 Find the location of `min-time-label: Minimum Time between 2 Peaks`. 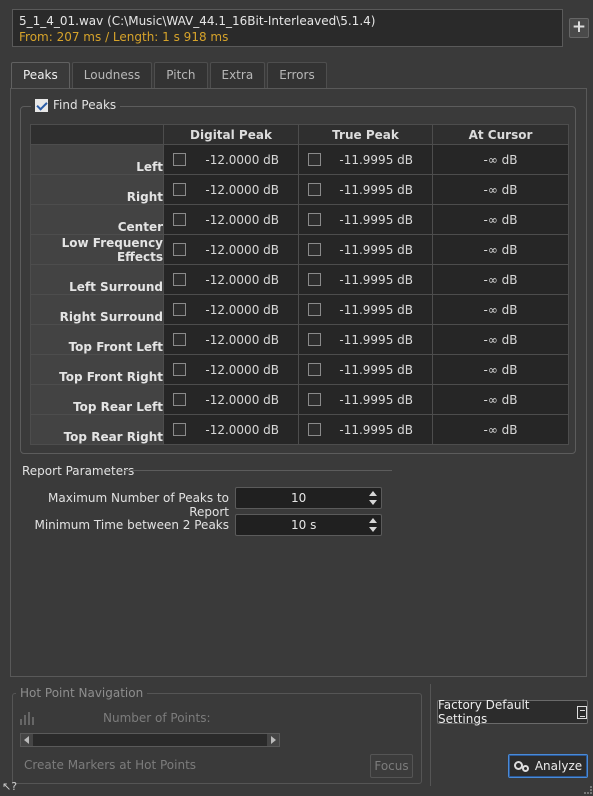

min-time-label: Minimum Time between 2 Peaks is located at coordinates (131, 525).